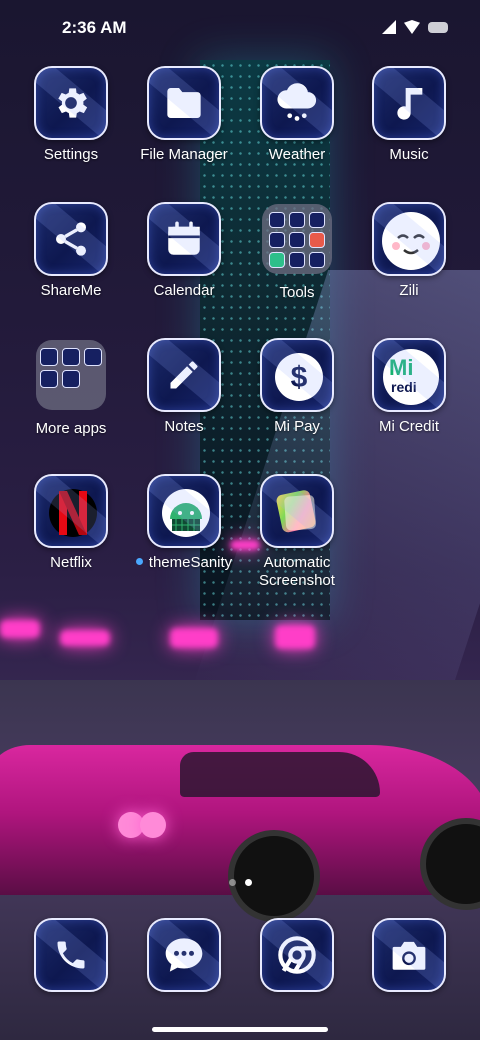 The image size is (480, 1040). I want to click on app-file-manager: File Manager, so click(184, 115).